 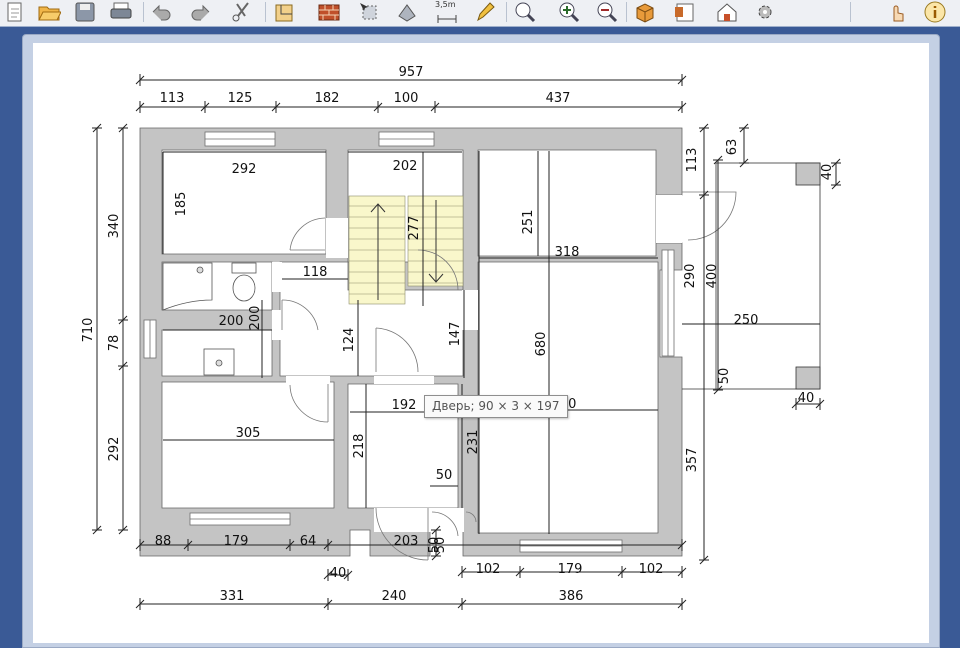 I want to click on redo-button, so click(x=201, y=12).